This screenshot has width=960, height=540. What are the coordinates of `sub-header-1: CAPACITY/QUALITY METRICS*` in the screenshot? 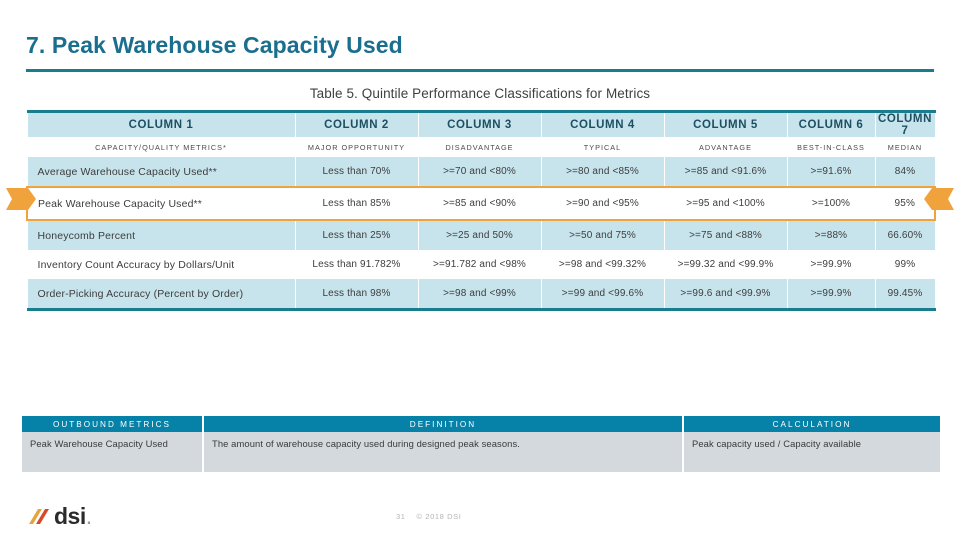 It's located at (161, 147).